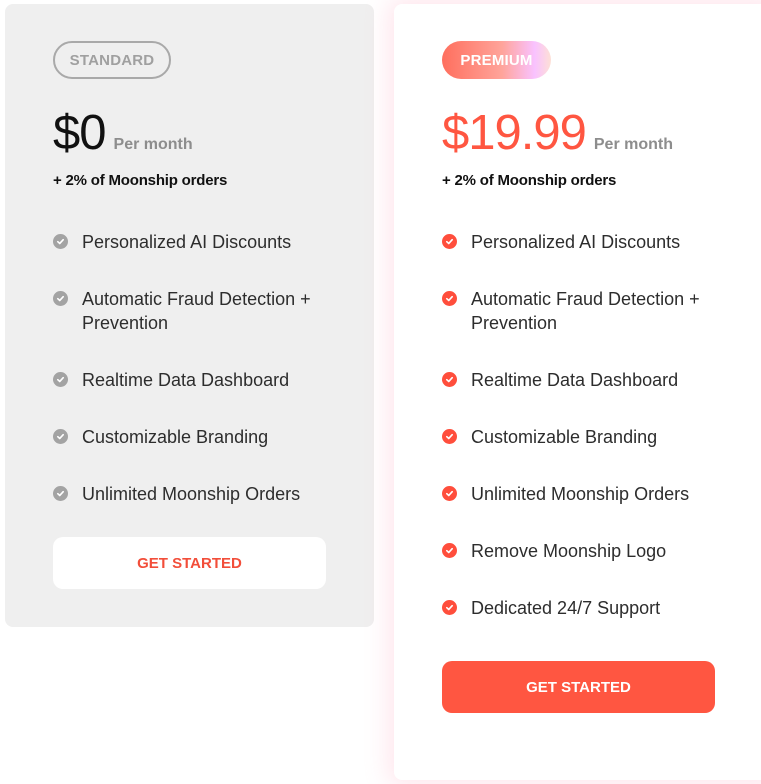 This screenshot has height=784, width=761. What do you see at coordinates (566, 608) in the screenshot?
I see `feature-label: Dedicated 24/7 Support` at bounding box center [566, 608].